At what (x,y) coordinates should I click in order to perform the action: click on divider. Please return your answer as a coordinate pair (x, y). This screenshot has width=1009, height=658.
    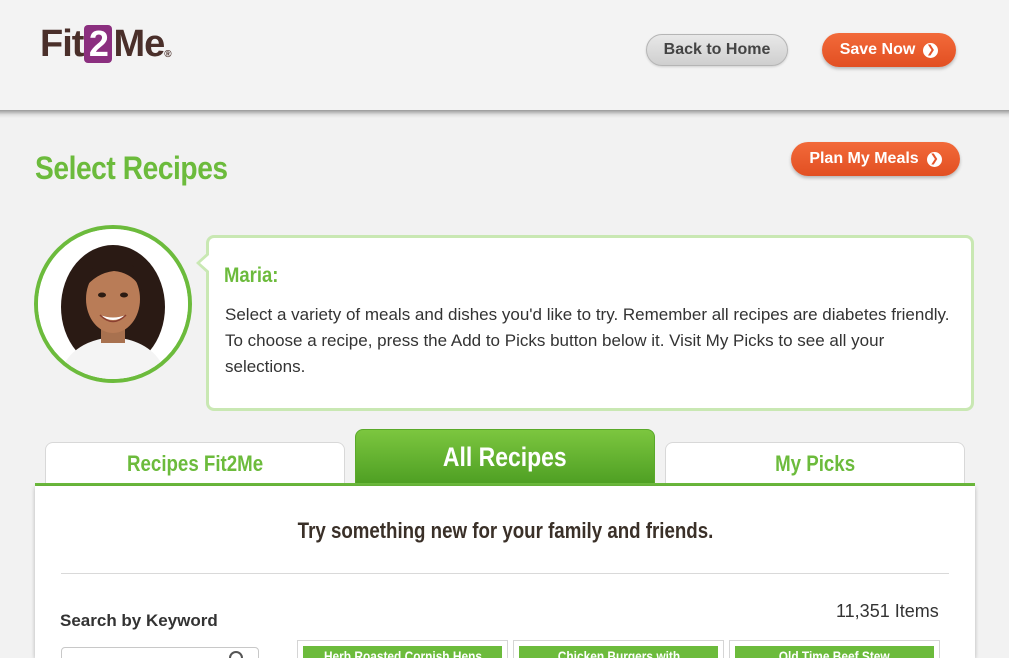
    Looking at the image, I should click on (505, 573).